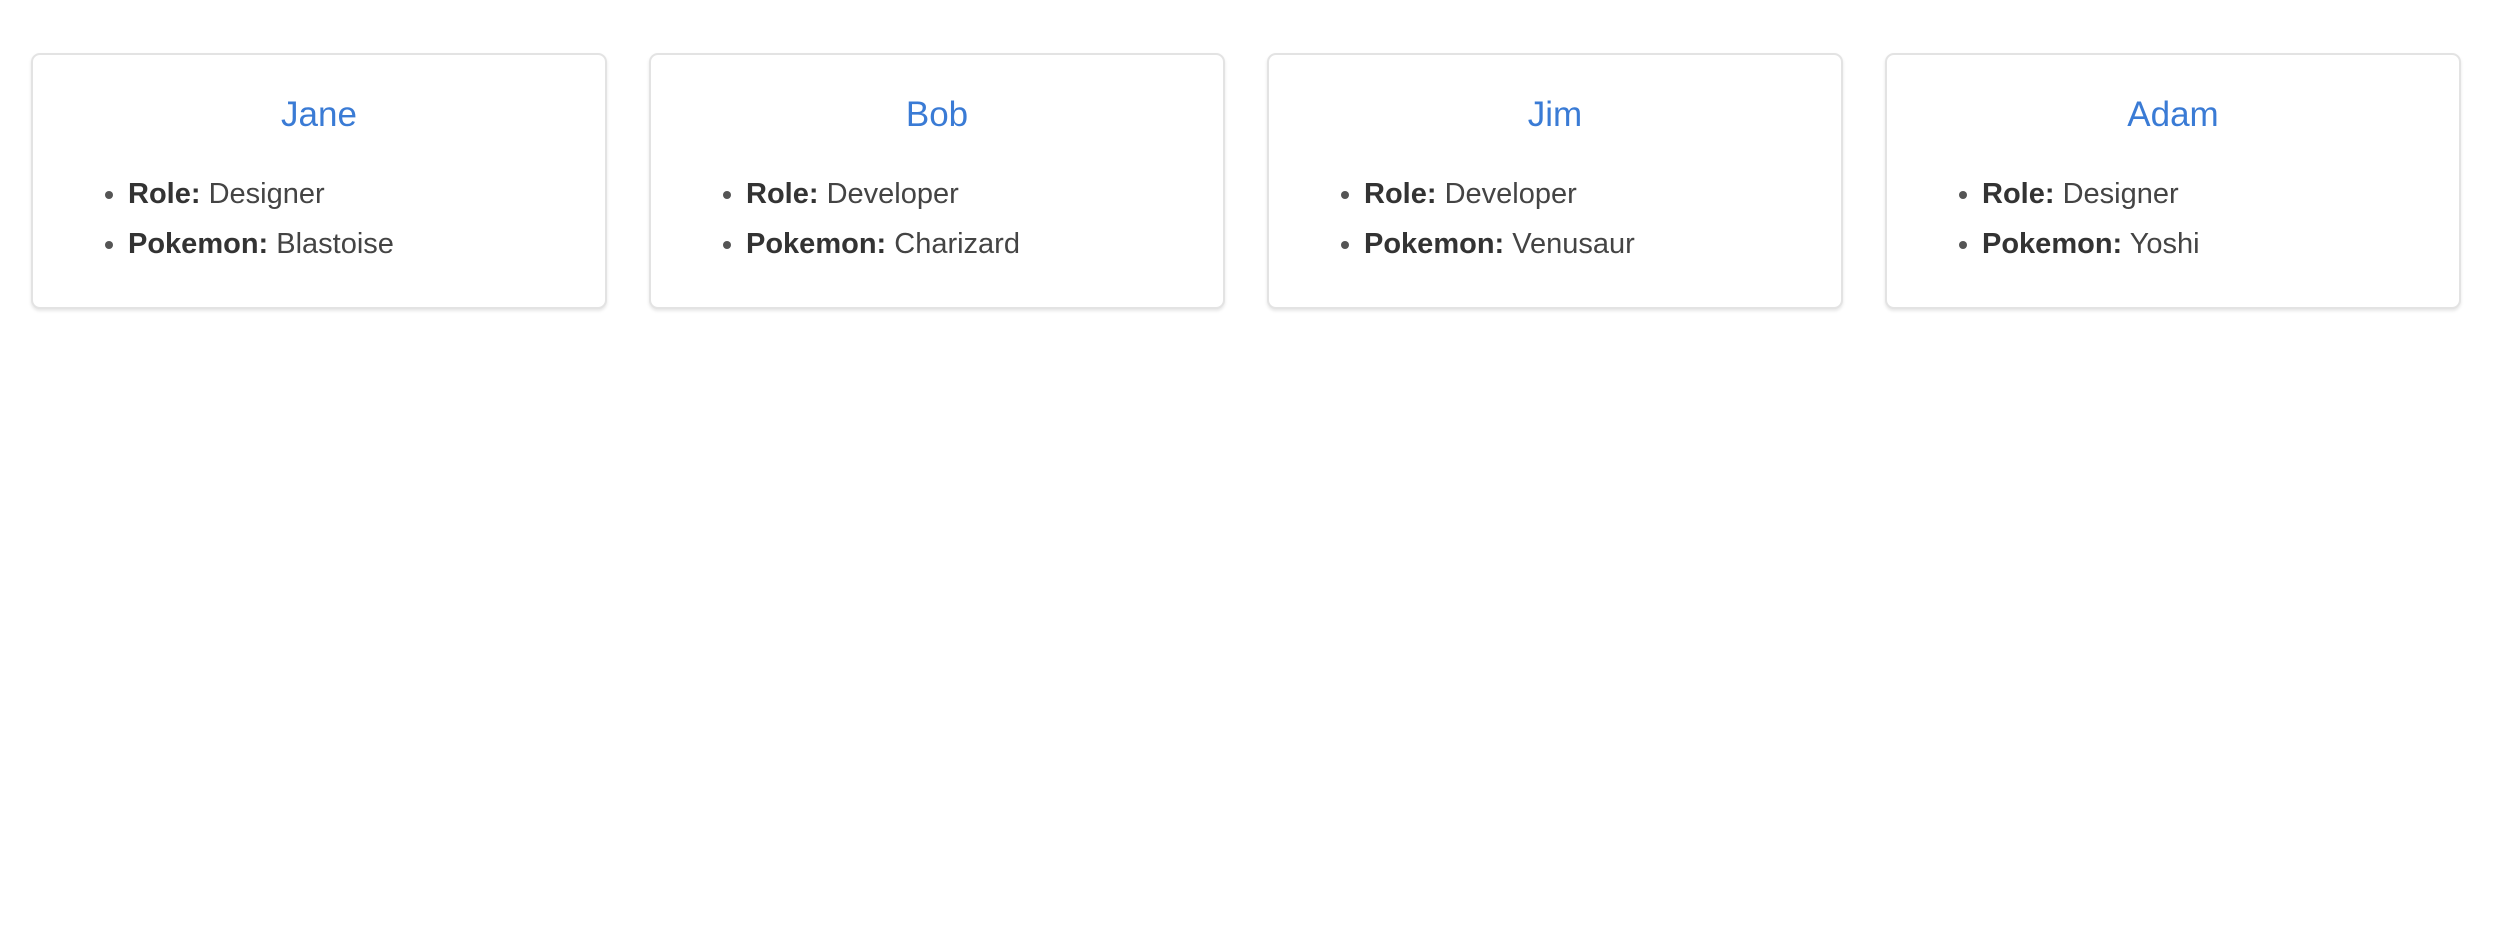 The height and width of the screenshot is (930, 2500). I want to click on person-card: Adam Role: Designer Pokemon: Yoshi, so click(2173, 181).